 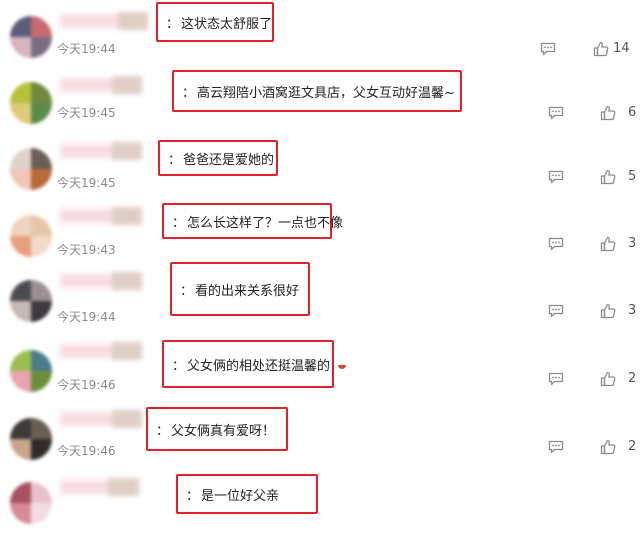 I want to click on comment-time-label: 今天19:43, so click(x=86, y=250).